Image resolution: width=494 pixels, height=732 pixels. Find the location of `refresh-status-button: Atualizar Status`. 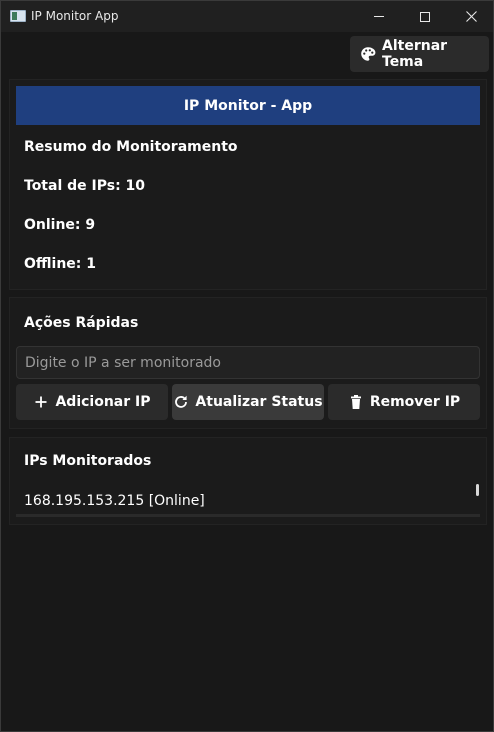

refresh-status-button: Atualizar Status is located at coordinates (248, 402).